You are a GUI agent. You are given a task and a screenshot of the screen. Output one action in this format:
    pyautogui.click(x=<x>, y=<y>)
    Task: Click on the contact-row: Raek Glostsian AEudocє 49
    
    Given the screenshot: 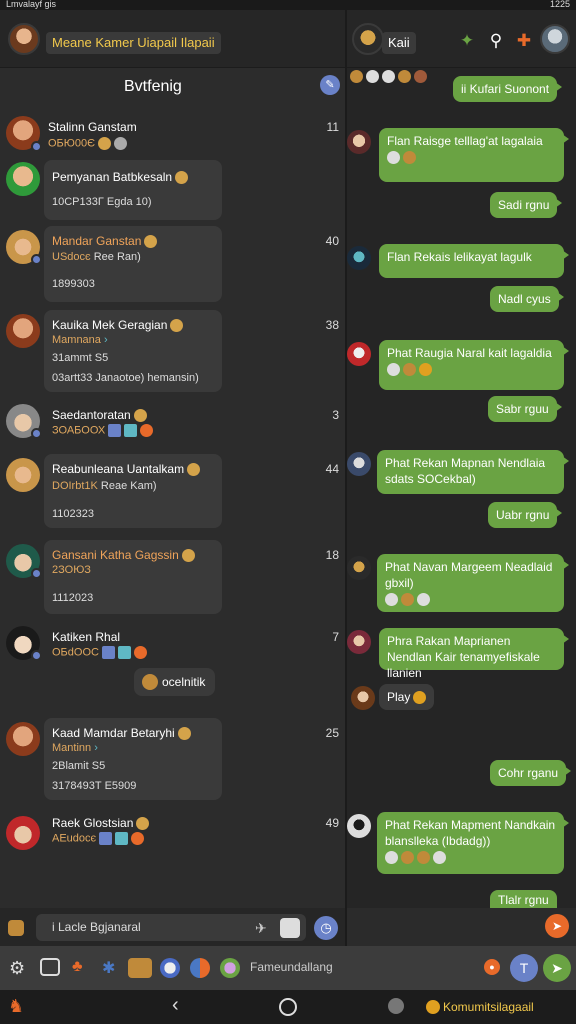 What is the action you would take?
    pyautogui.click(x=172, y=834)
    